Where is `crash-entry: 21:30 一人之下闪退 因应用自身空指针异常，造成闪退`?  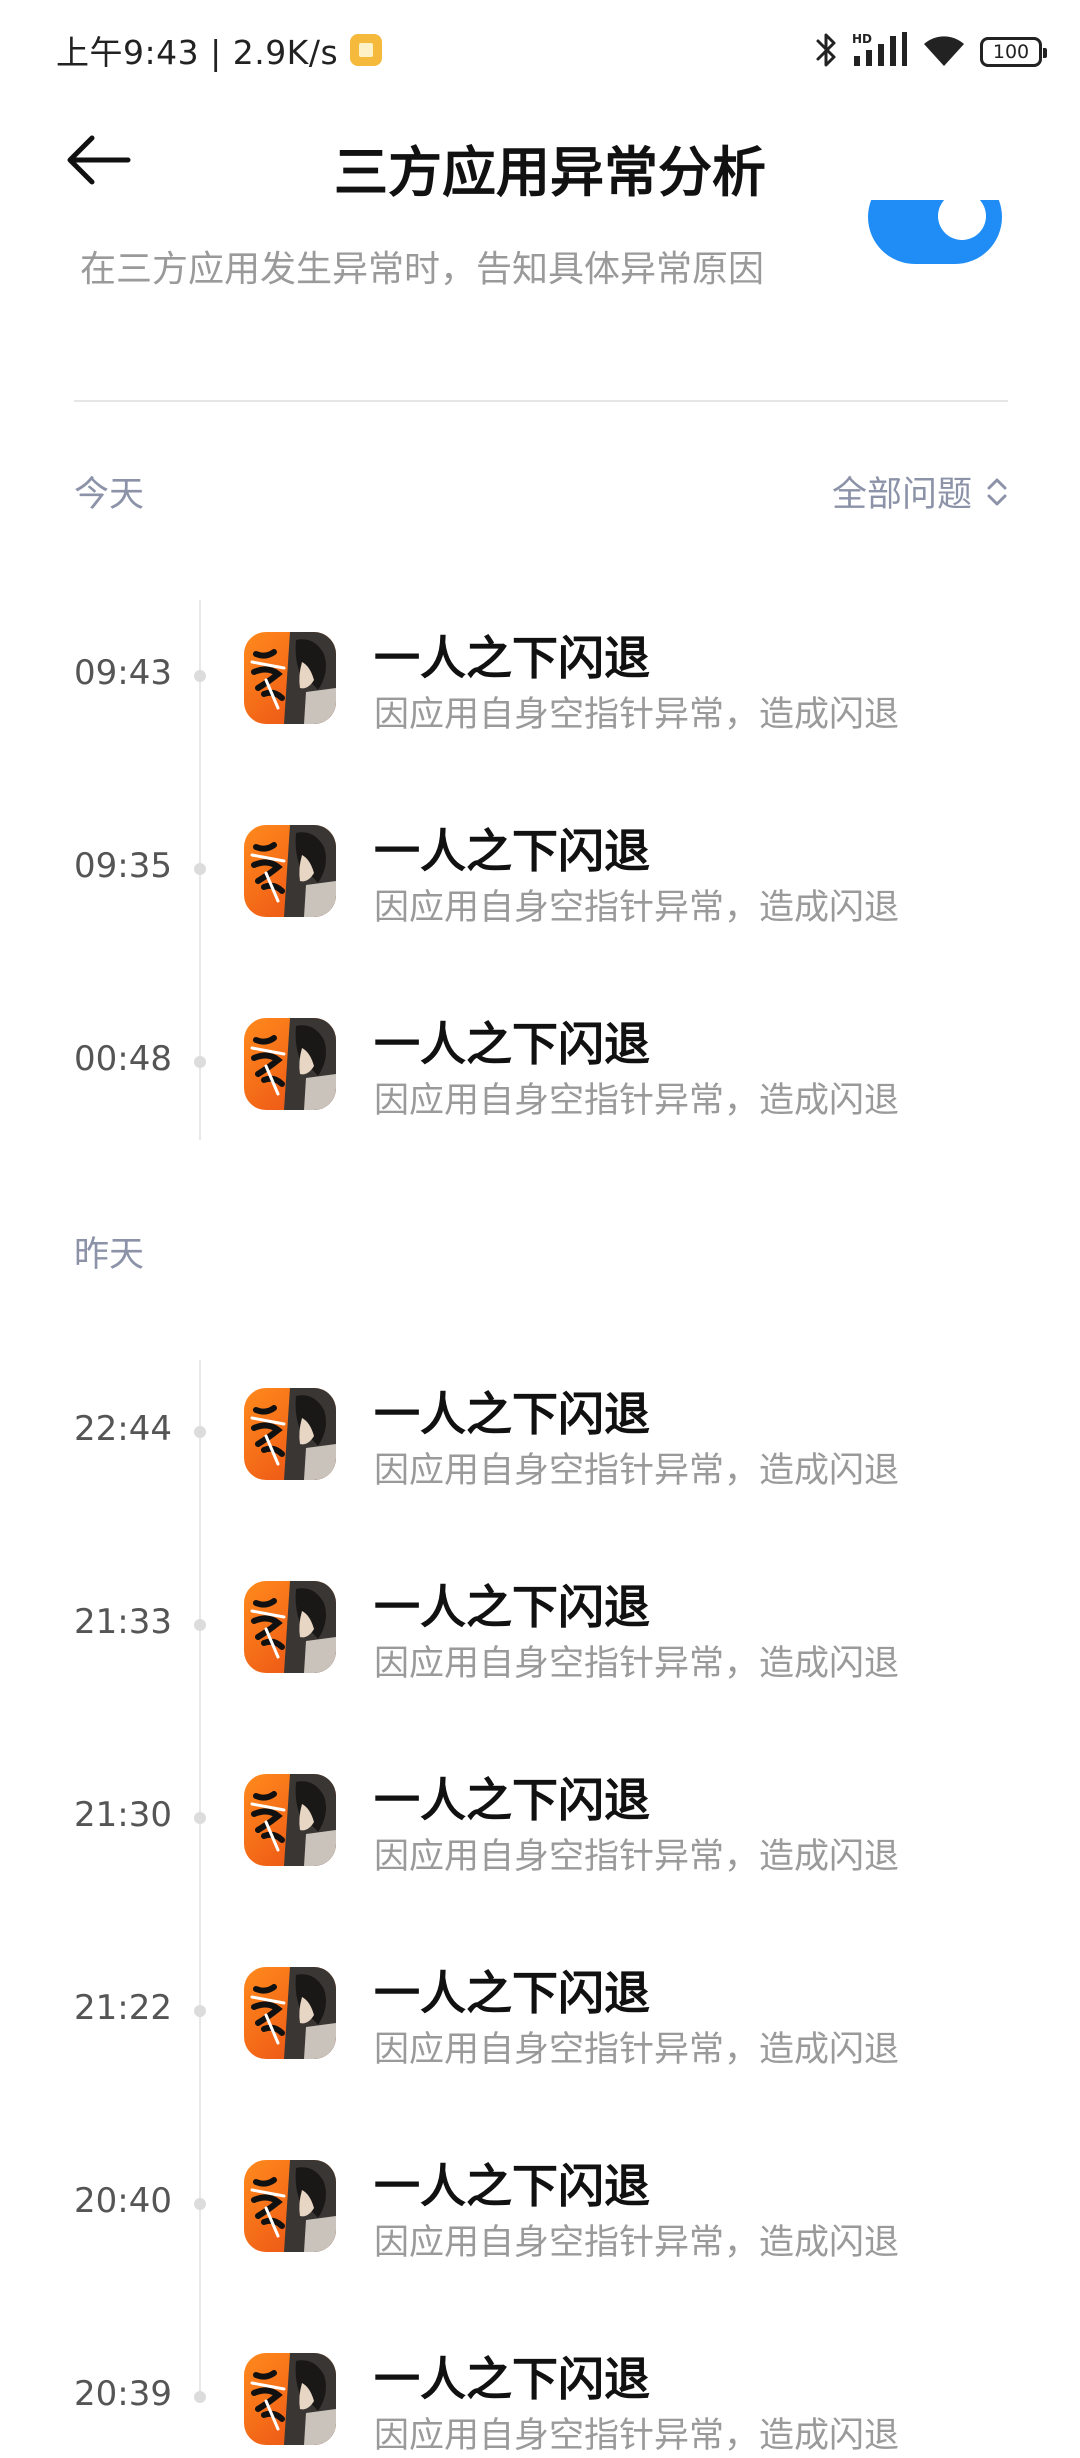 crash-entry: 21:30 一人之下闪退 因应用自身空指针异常，造成闪退 is located at coordinates (540, 1820).